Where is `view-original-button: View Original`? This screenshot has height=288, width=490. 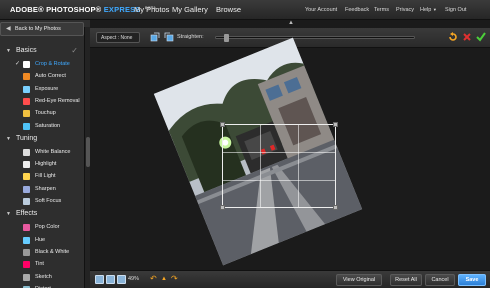 view-original-button: View Original is located at coordinates (359, 280).